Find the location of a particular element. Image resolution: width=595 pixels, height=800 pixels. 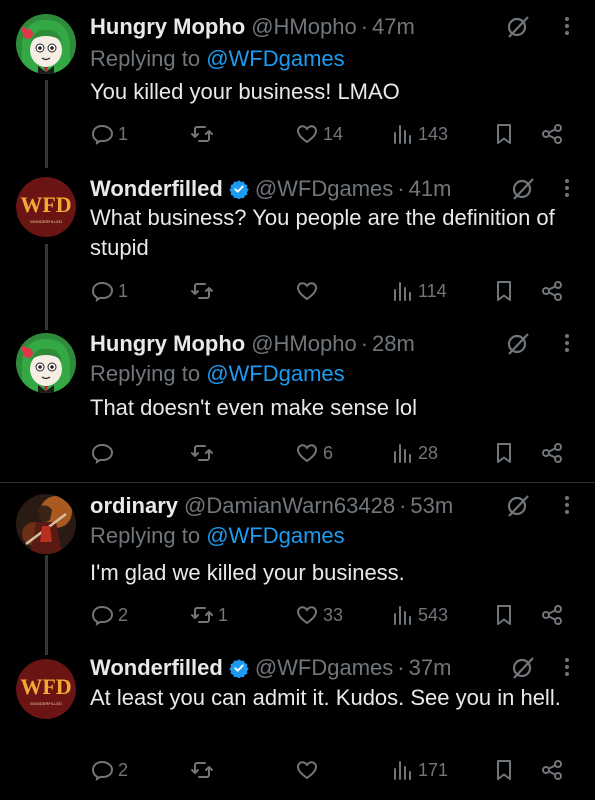

timestamp: 41m is located at coordinates (430, 189).